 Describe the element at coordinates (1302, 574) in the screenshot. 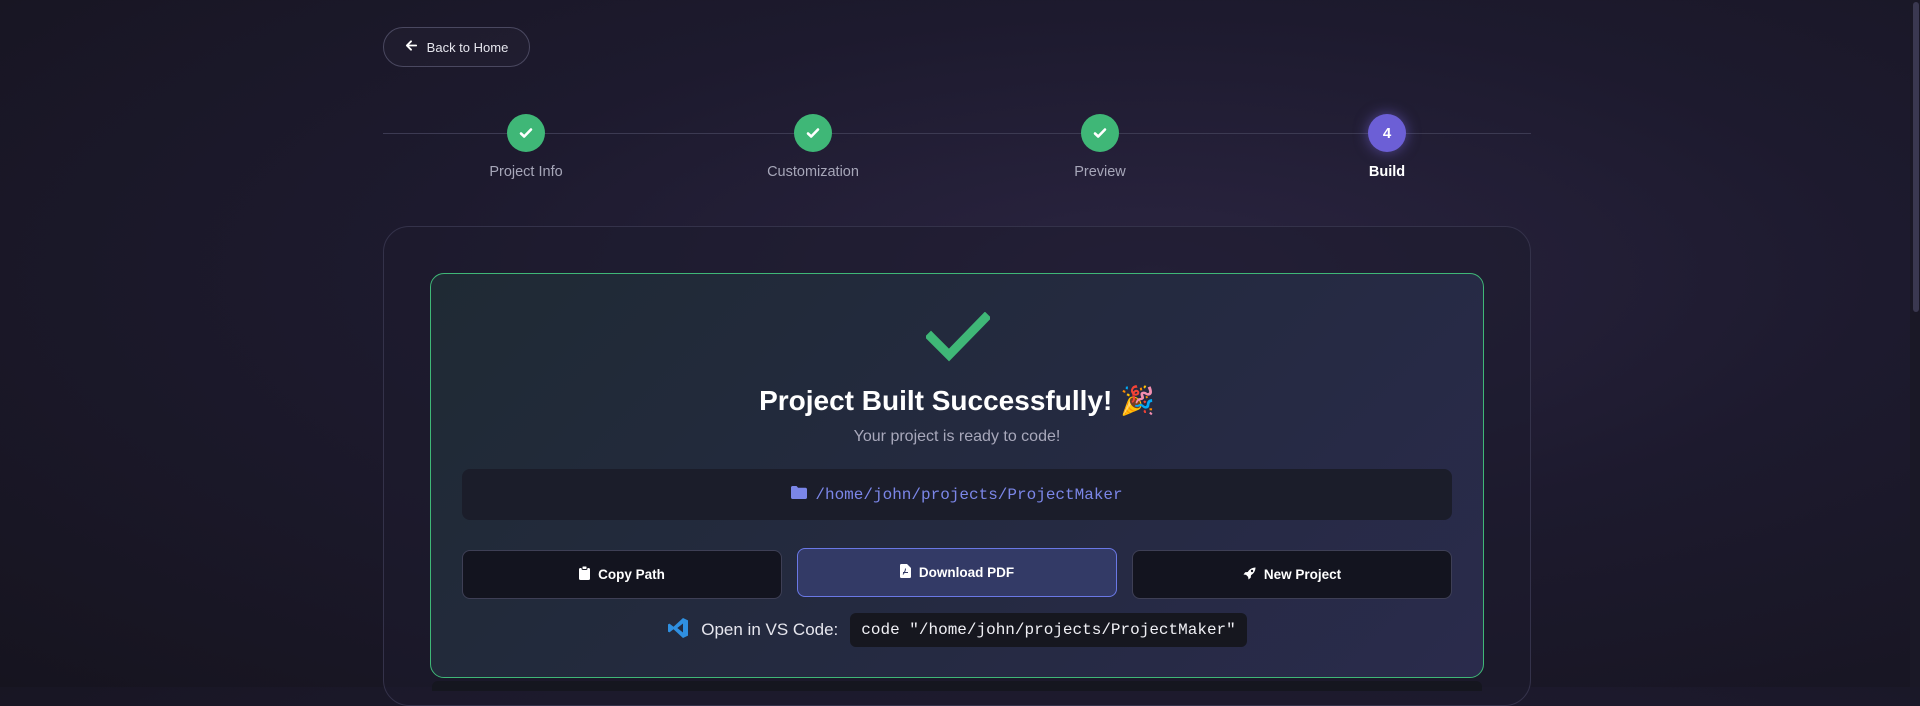

I see `new-project-label: New Project` at that location.